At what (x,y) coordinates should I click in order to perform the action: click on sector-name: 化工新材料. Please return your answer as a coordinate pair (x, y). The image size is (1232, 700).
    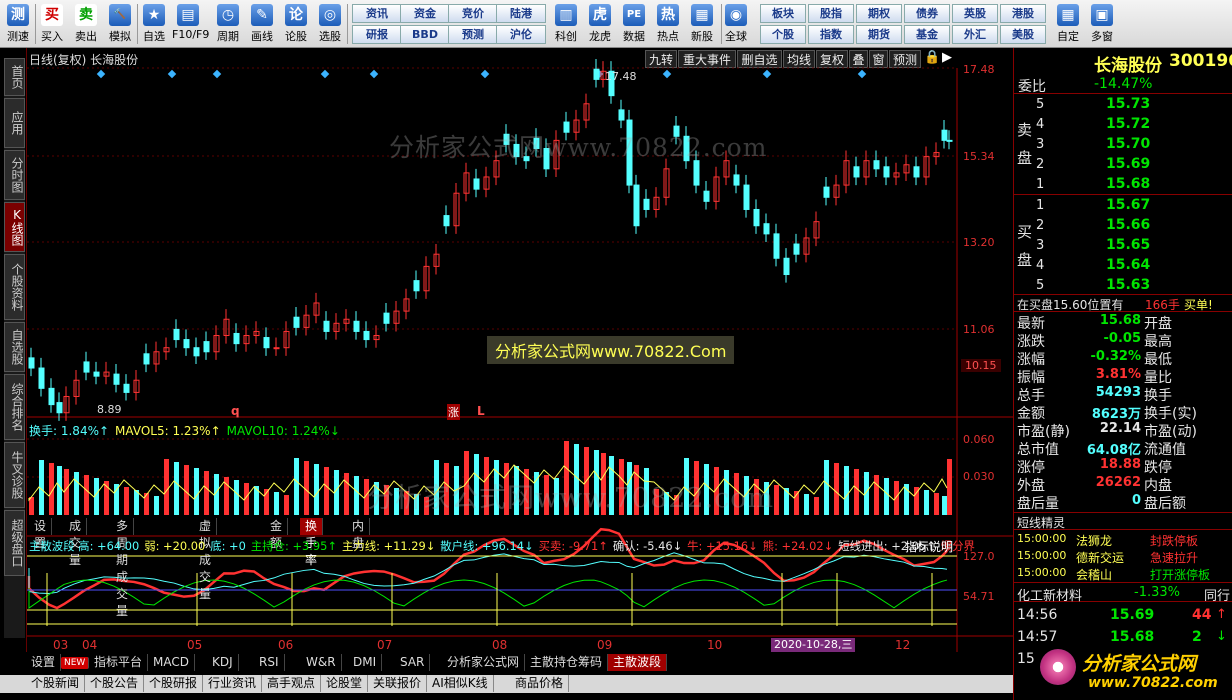
    Looking at the image, I should click on (1049, 594).